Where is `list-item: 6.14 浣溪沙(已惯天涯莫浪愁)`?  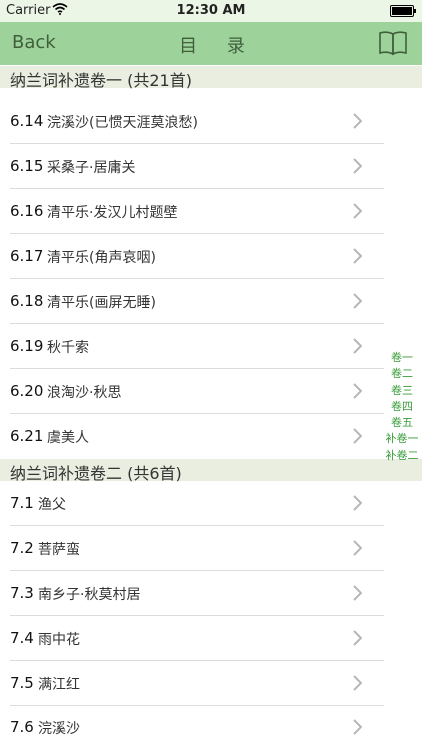
list-item: 6.14 浣溪沙(已惯天涯莫浪愁) is located at coordinates (192, 122).